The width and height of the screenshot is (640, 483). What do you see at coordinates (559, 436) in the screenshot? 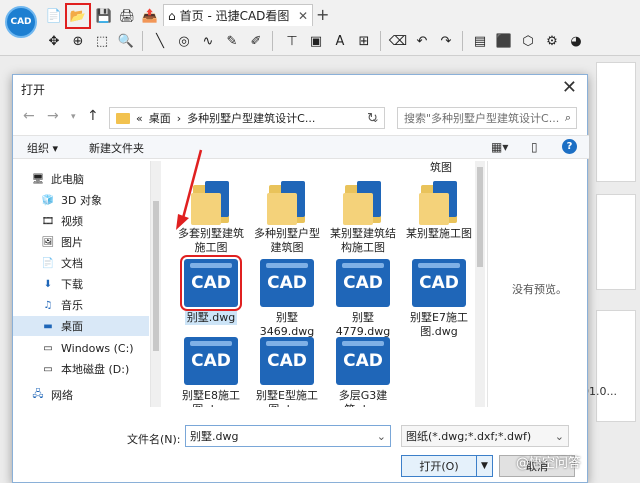
I see `file-type-dropdown-icon: ⌄` at bounding box center [559, 436].